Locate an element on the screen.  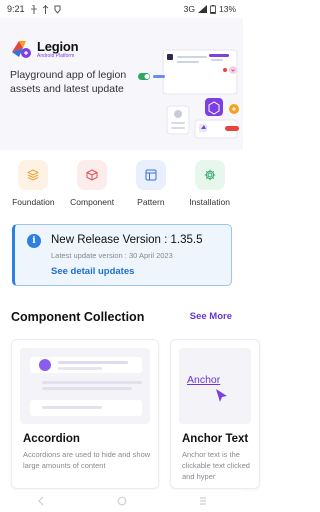
notification-icon is located at coordinates (33, 9).